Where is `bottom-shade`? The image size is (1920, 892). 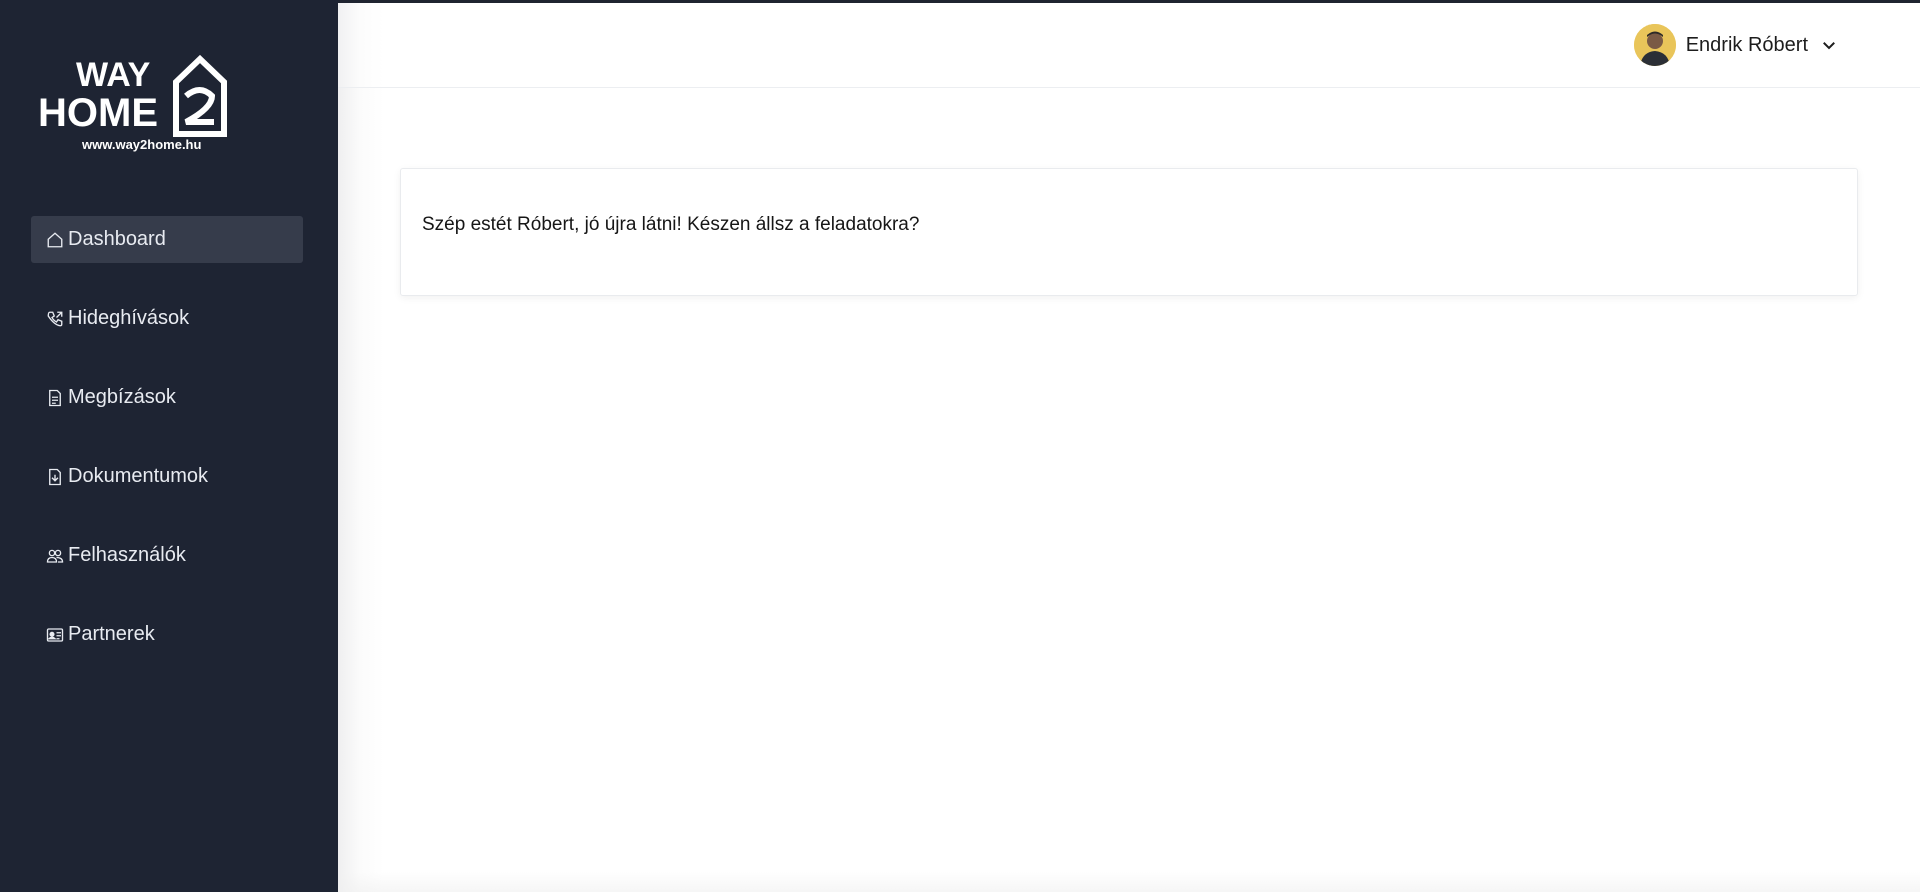
bottom-shade is located at coordinates (1129, 882).